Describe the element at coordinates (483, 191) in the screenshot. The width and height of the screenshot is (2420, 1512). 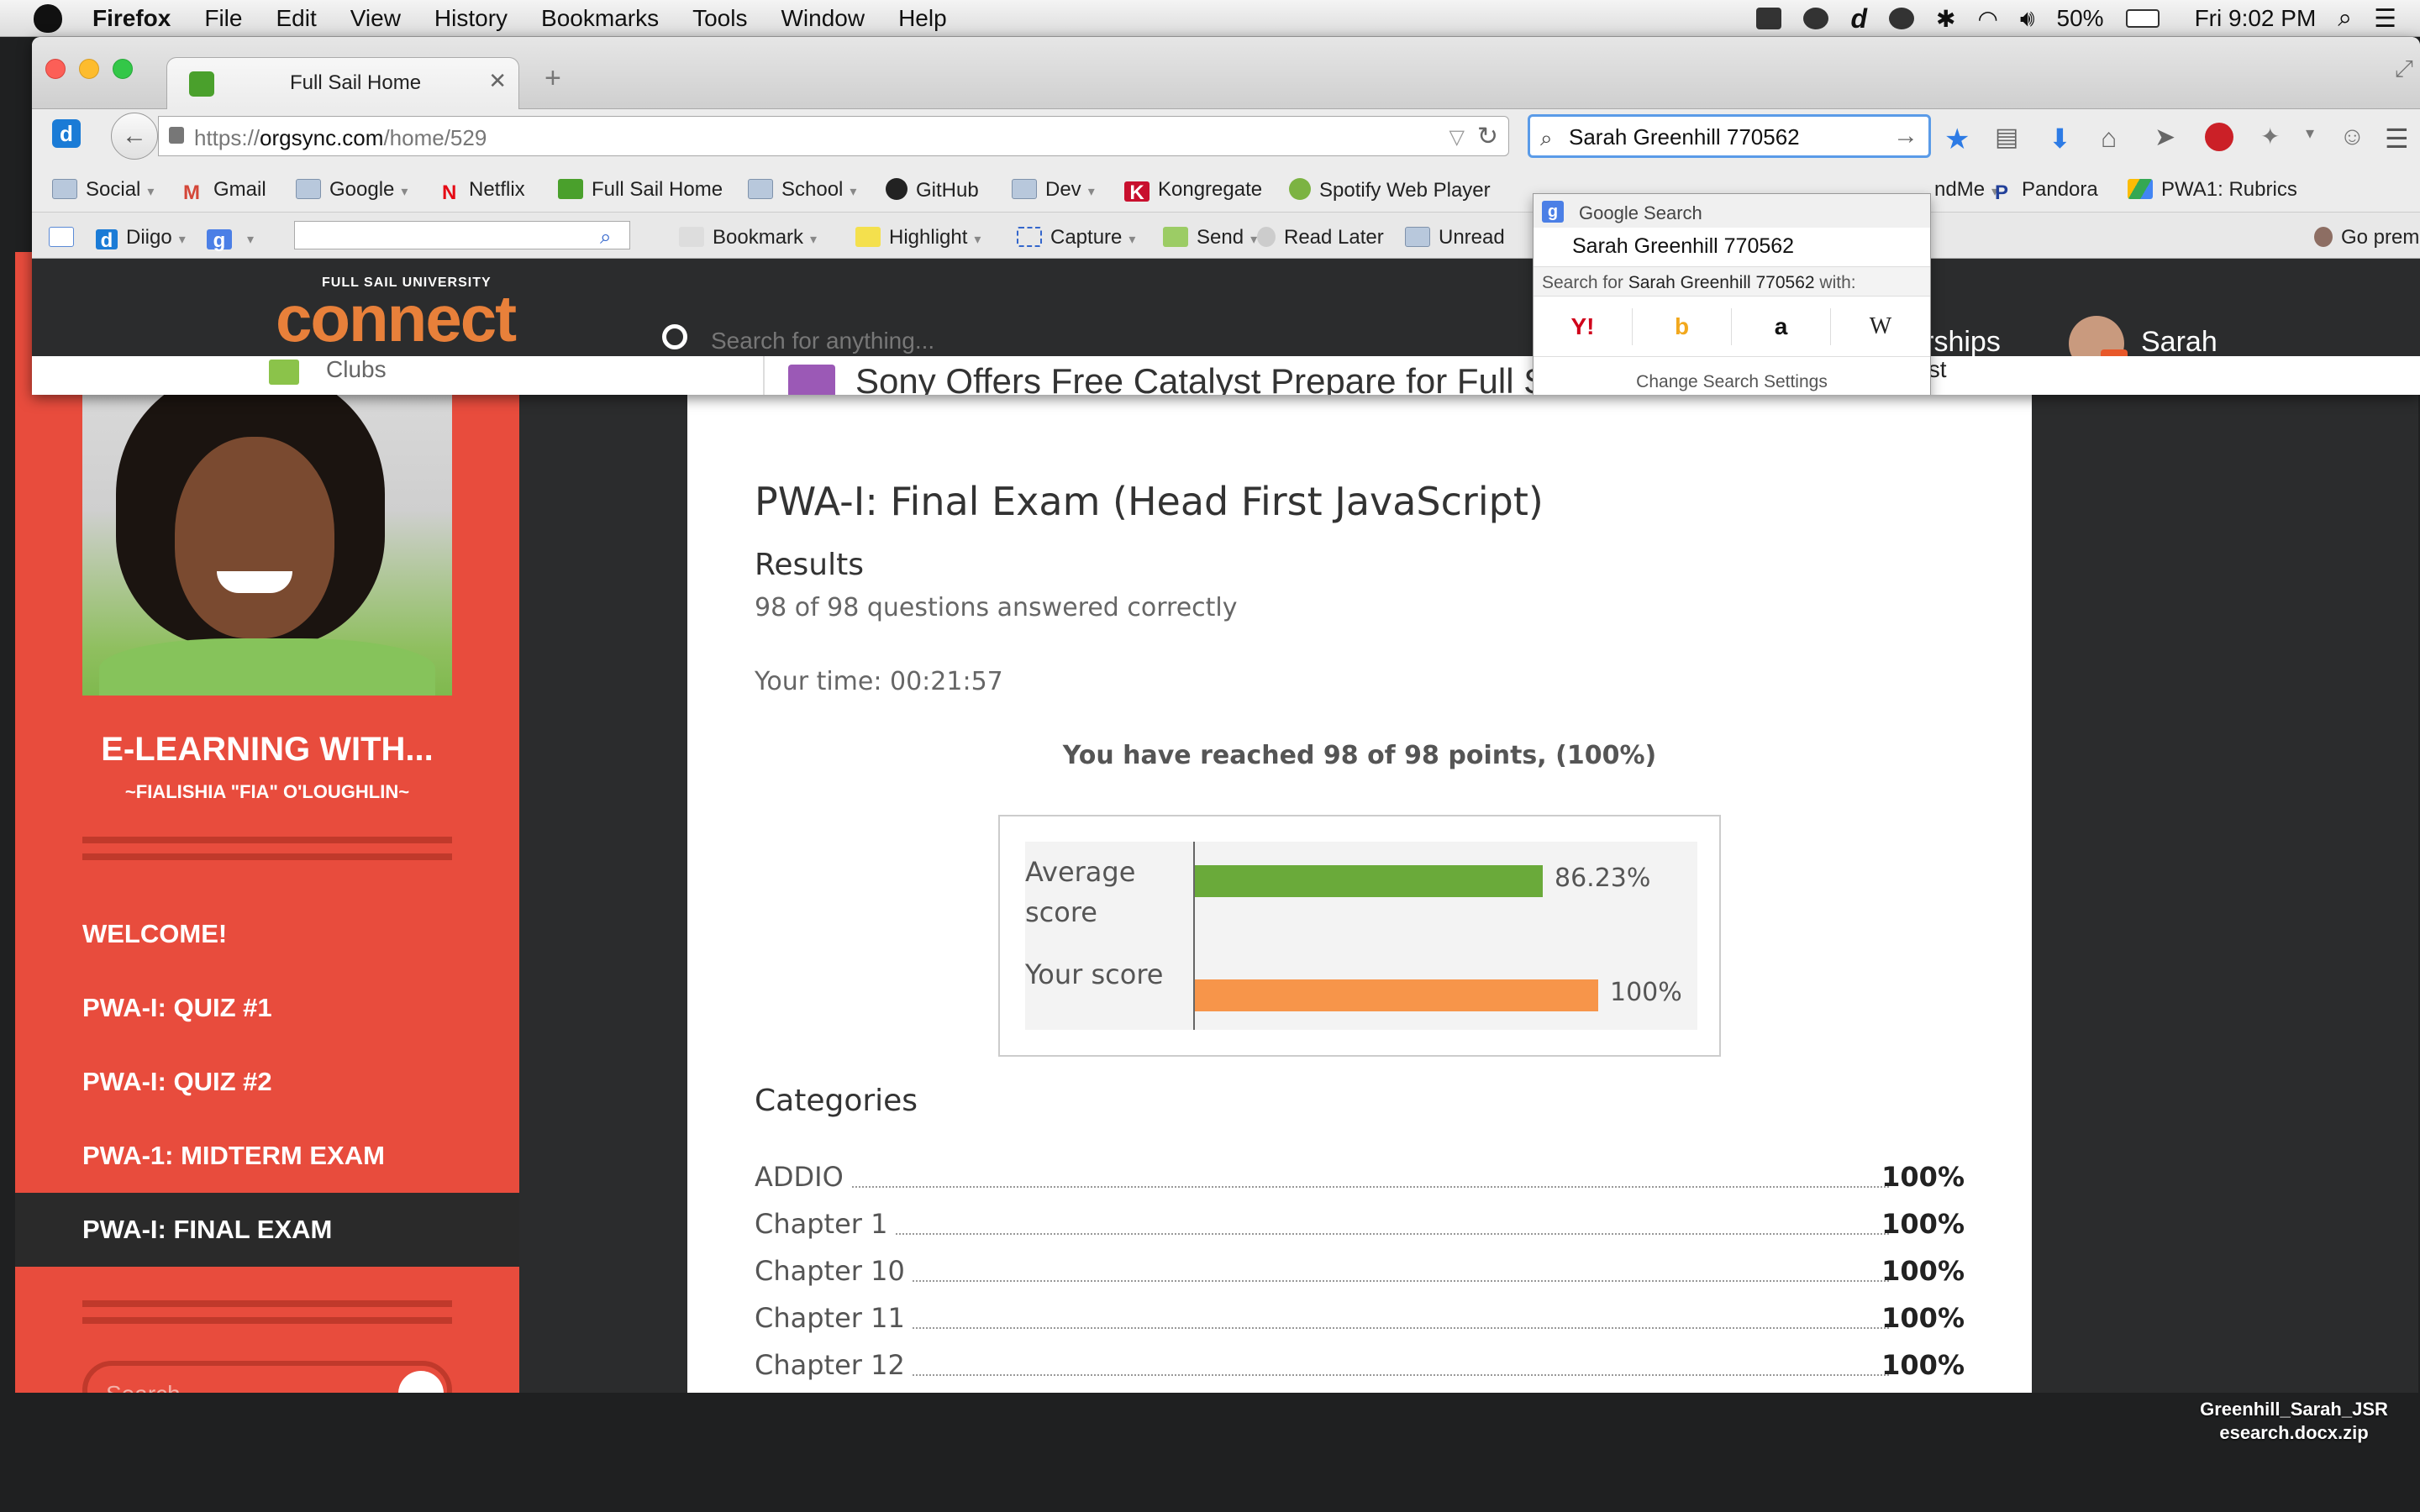
I see `bookmark-netflix: N Netflix` at that location.